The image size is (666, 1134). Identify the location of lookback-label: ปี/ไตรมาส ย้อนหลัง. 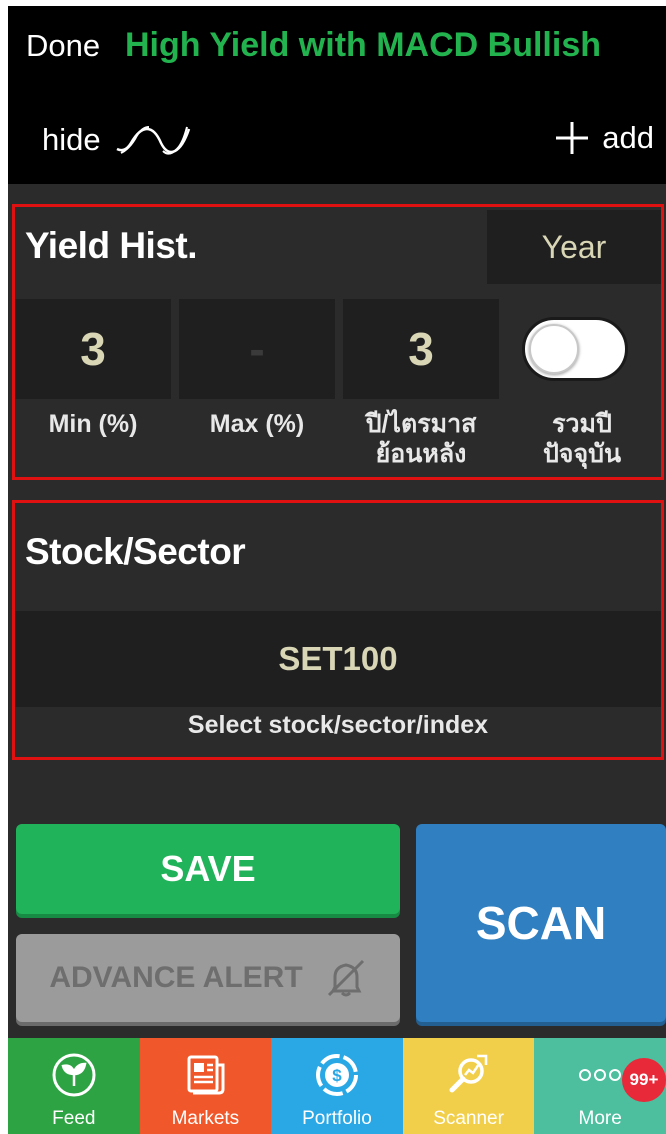
(421, 439).